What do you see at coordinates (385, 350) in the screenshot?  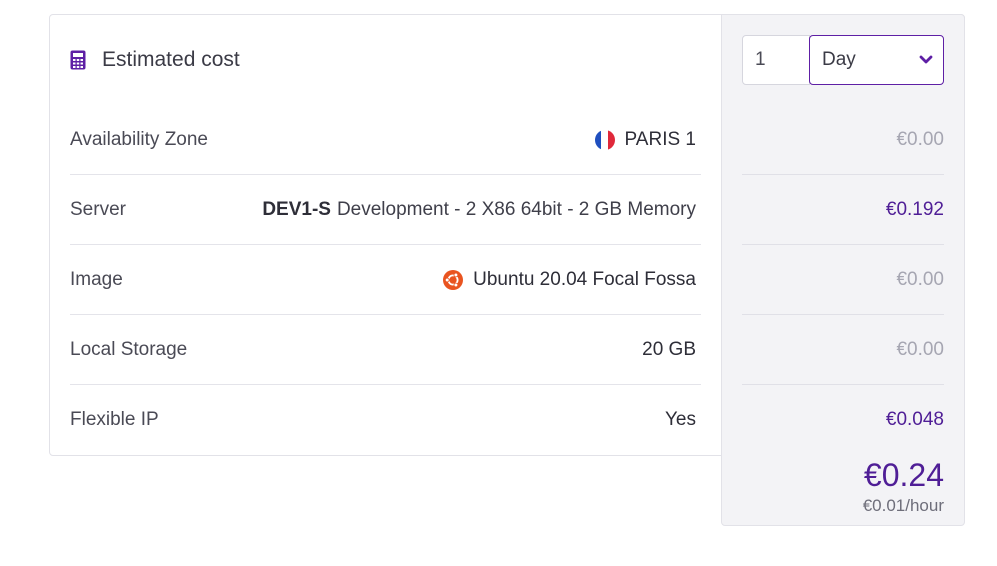 I see `cost-row-local-storage: Local Storage 20 GB` at bounding box center [385, 350].